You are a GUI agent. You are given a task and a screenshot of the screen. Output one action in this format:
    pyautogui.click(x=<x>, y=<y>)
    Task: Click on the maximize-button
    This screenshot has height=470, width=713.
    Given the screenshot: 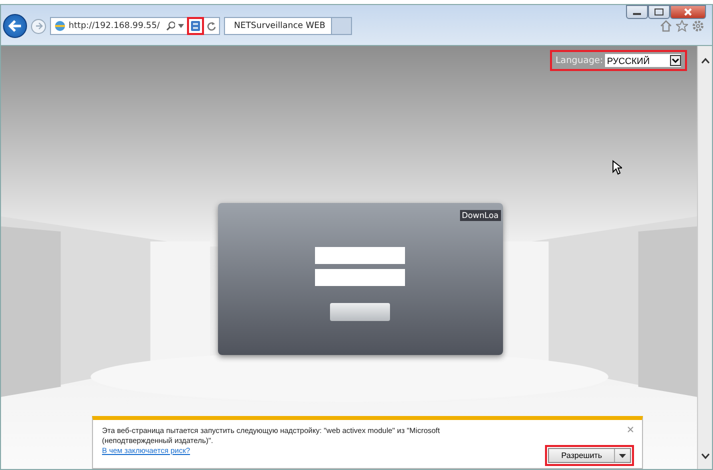 What is the action you would take?
    pyautogui.click(x=659, y=12)
    